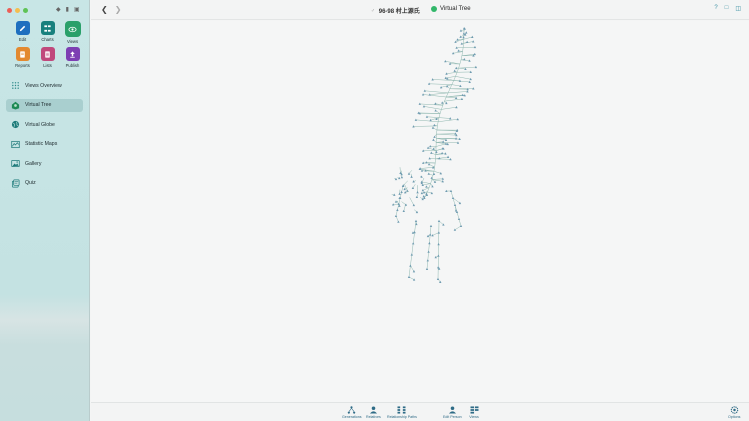 The height and width of the screenshot is (421, 749). Describe the element at coordinates (44, 144) in the screenshot. I see `sidebar-item-statistic-maps: Statistic Maps` at that location.